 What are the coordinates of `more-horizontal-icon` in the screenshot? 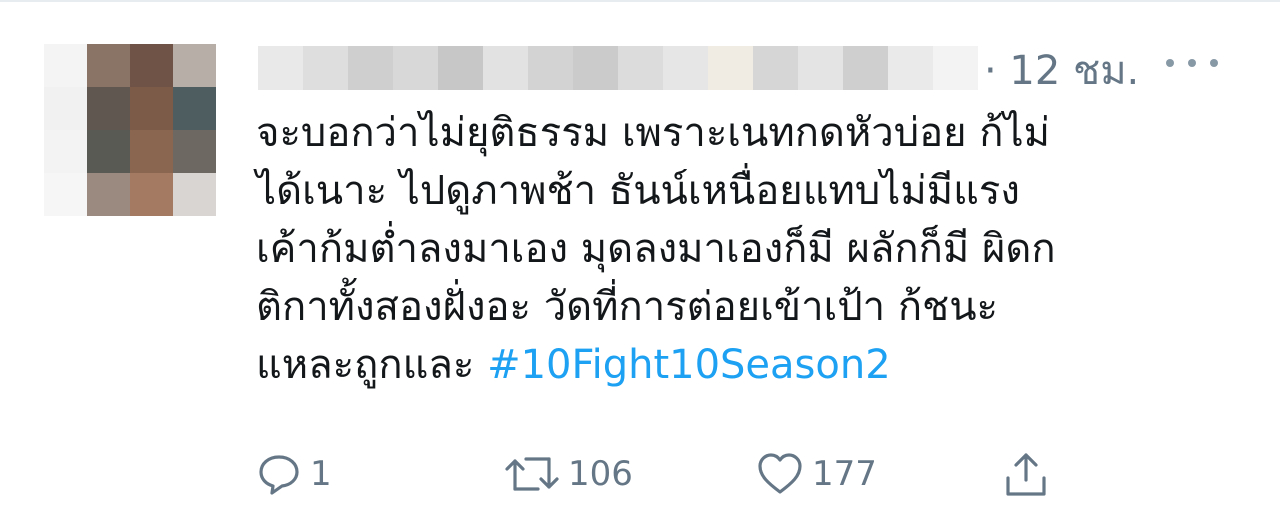 It's located at (1192, 63).